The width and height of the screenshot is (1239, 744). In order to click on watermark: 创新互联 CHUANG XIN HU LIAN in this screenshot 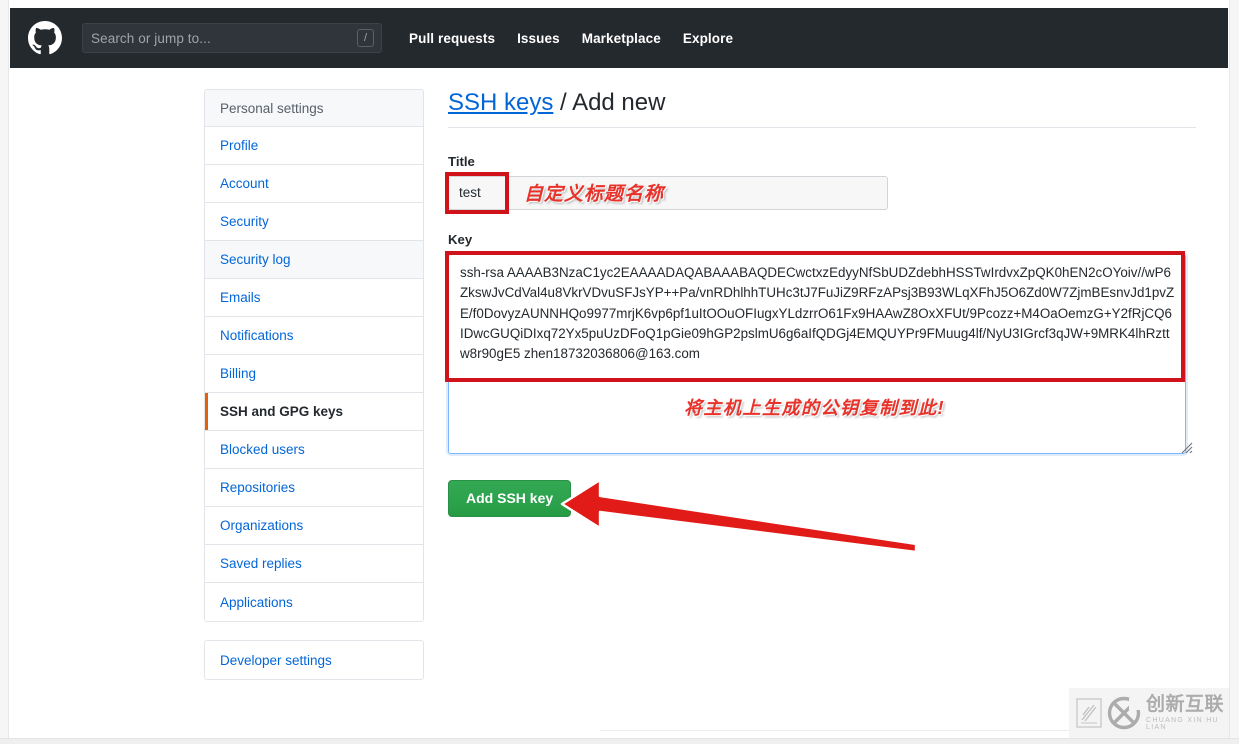, I will do `click(1149, 713)`.